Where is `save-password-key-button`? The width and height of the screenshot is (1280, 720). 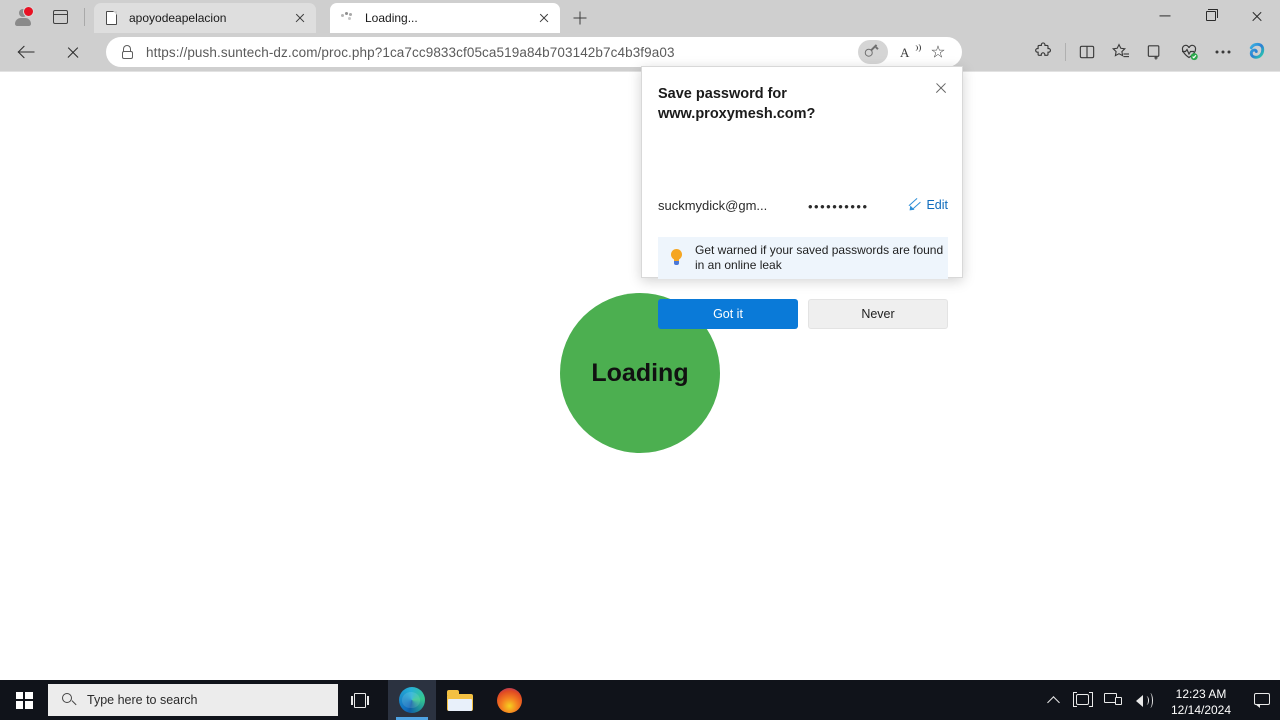
save-password-key-button is located at coordinates (873, 52).